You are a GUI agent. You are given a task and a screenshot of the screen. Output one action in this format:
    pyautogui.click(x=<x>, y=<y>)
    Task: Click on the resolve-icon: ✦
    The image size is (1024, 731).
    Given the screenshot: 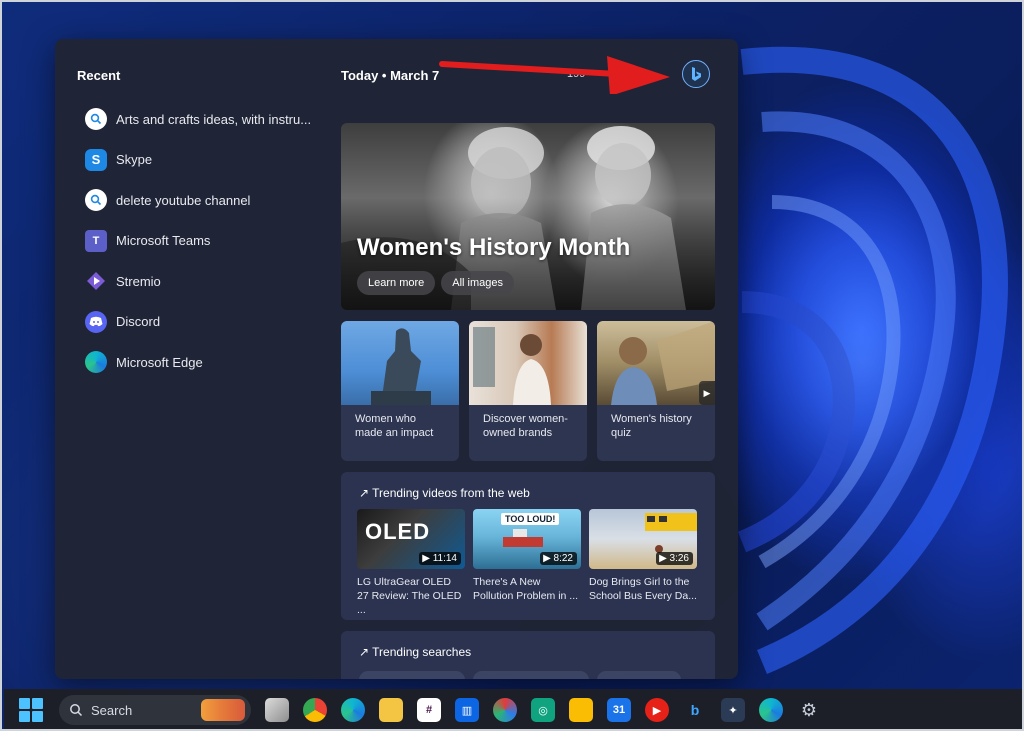 What is the action you would take?
    pyautogui.click(x=733, y=710)
    